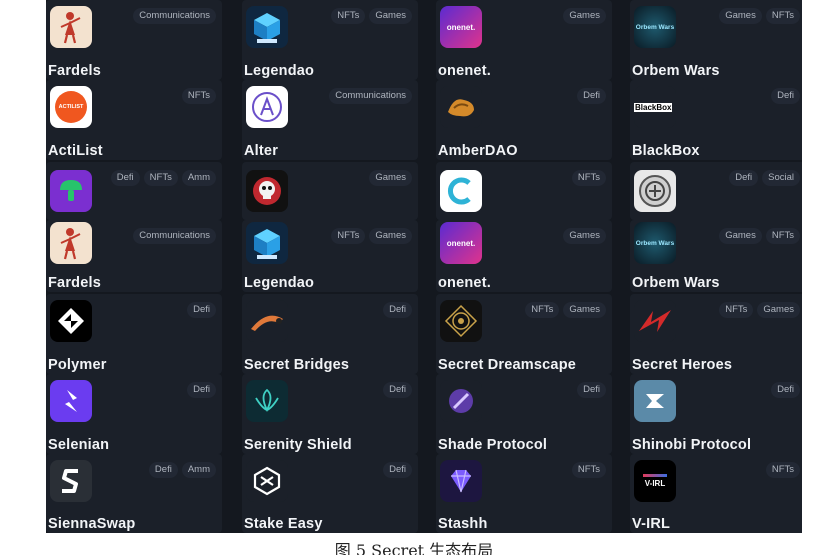 This screenshot has width=828, height=555. I want to click on app-name: onenet., so click(464, 71).